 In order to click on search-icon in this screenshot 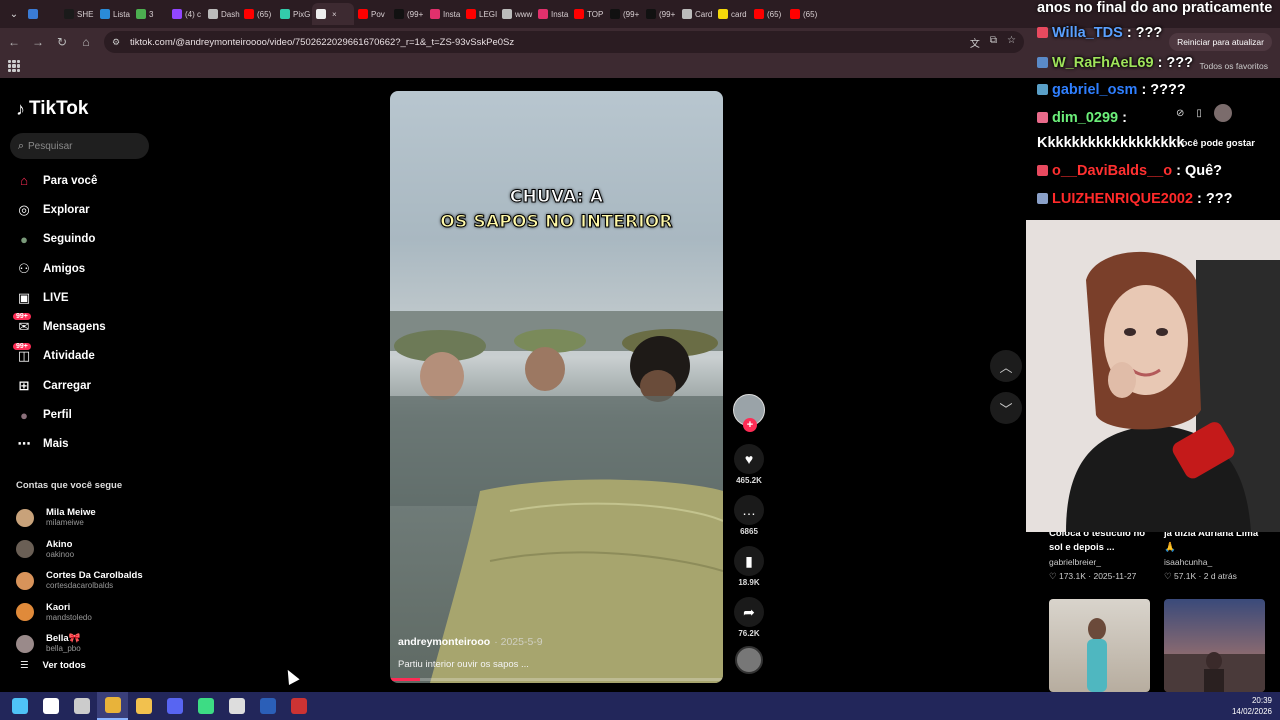, I will do `click(50, 706)`.